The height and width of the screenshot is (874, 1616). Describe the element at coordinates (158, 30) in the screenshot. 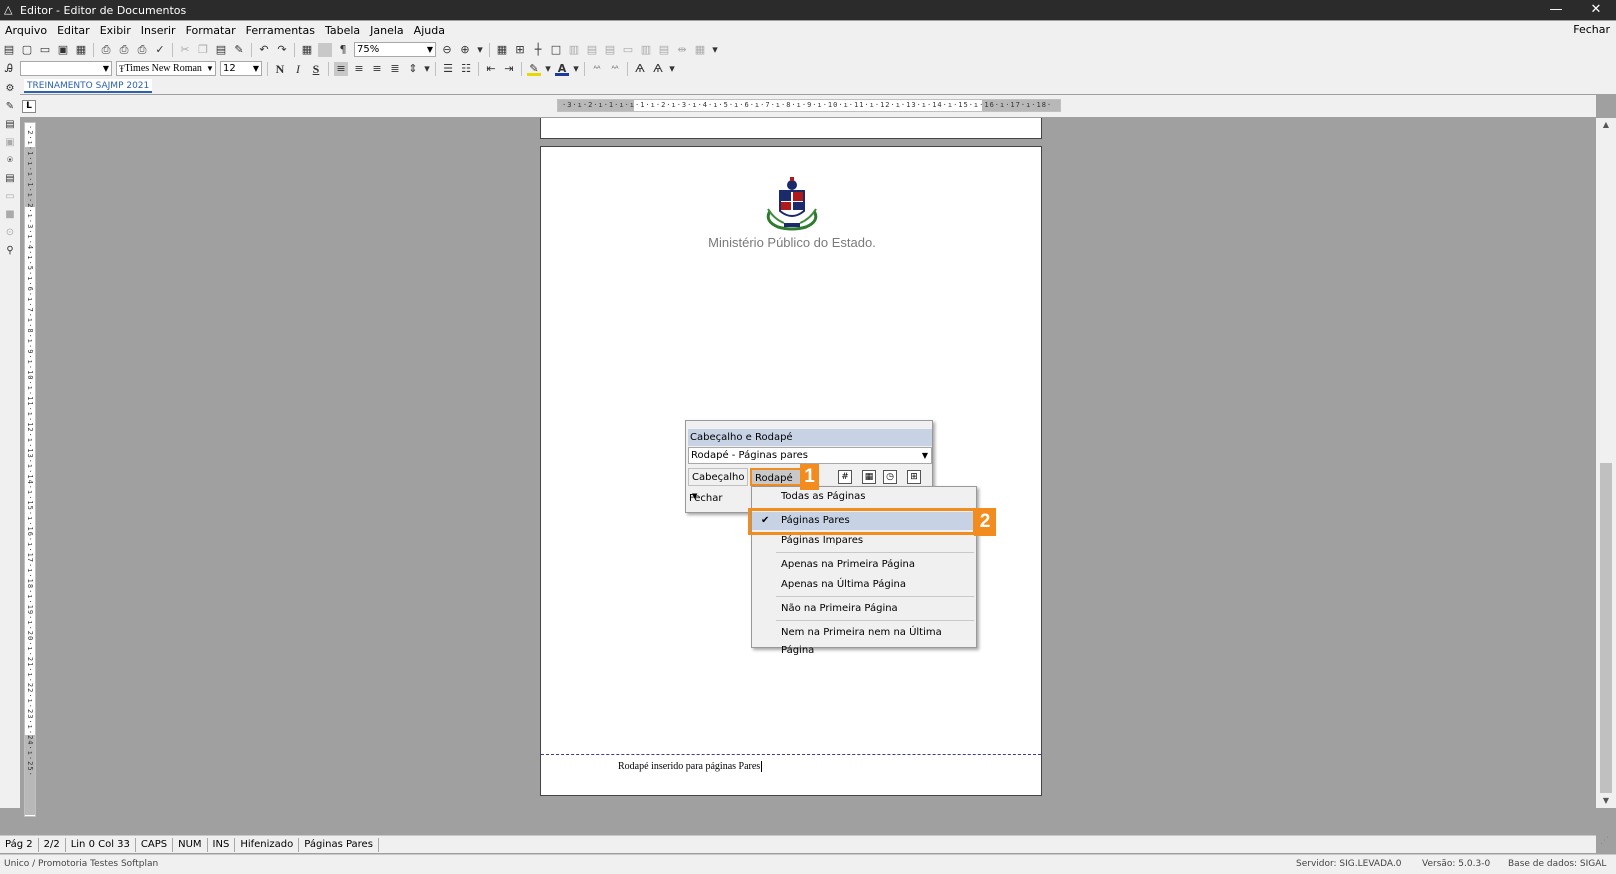

I see `menu-inserir: Inserir` at that location.